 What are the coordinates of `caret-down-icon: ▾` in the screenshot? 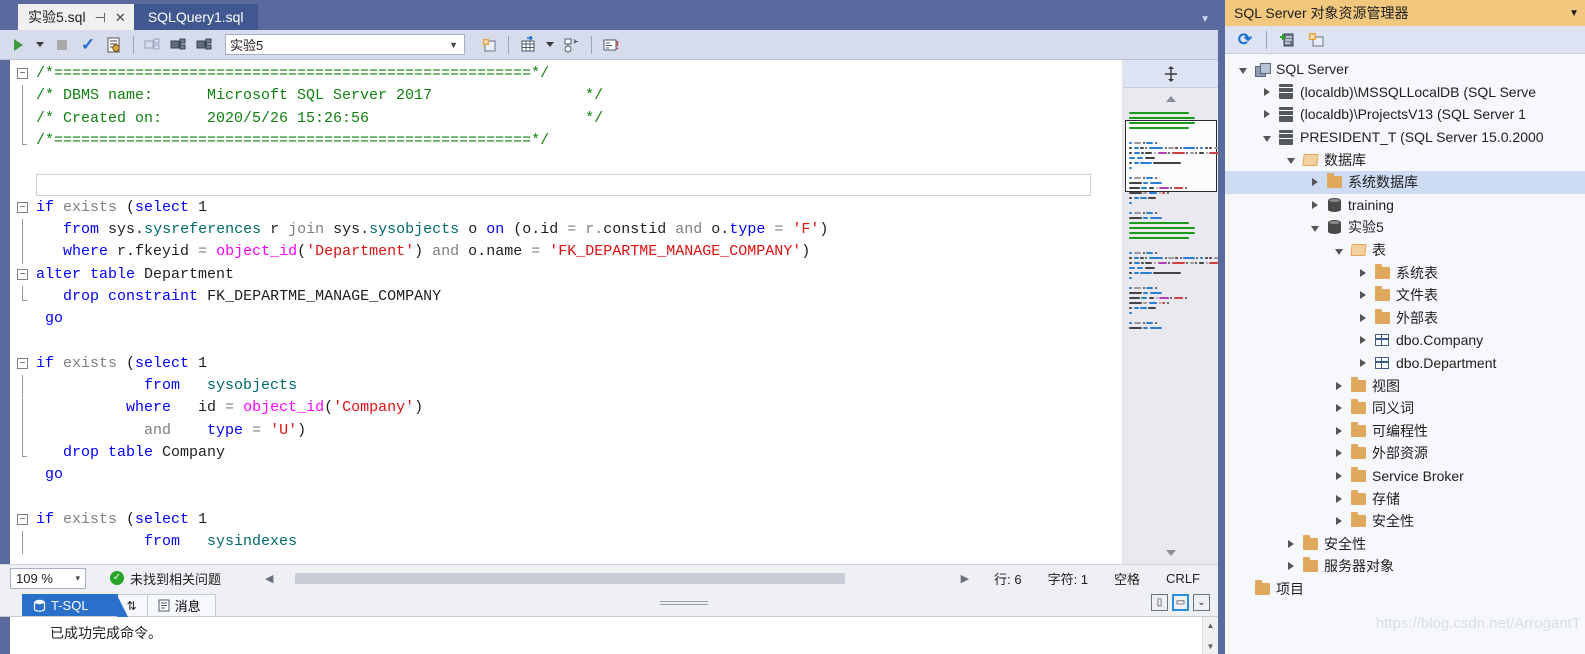 It's located at (77, 578).